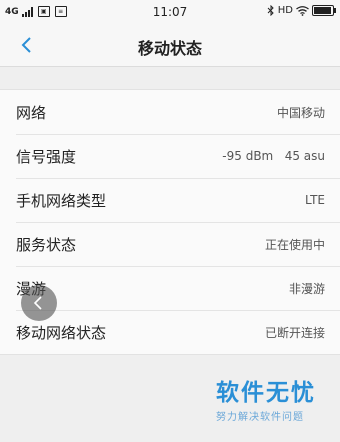 Image resolution: width=340 pixels, height=442 pixels. What do you see at coordinates (31, 112) in the screenshot?
I see `row-label: 网络` at bounding box center [31, 112].